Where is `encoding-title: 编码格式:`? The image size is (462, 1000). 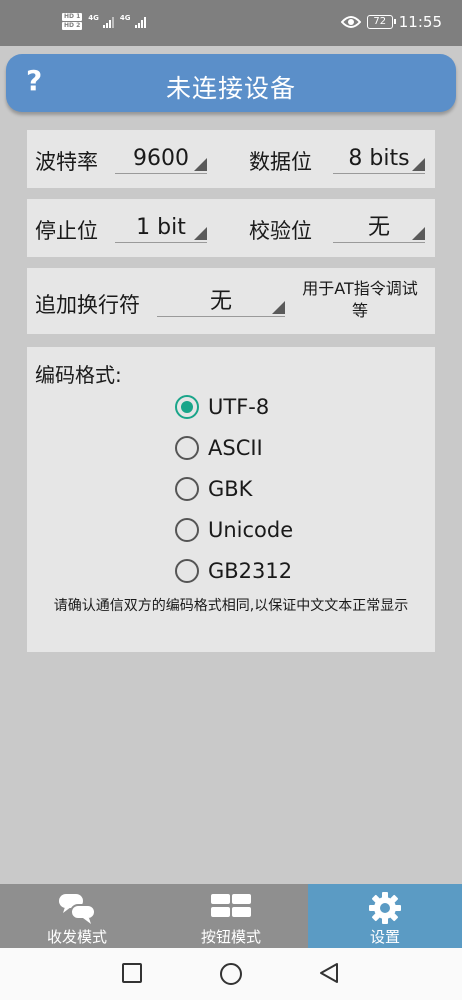 encoding-title: 编码格式: is located at coordinates (78, 375).